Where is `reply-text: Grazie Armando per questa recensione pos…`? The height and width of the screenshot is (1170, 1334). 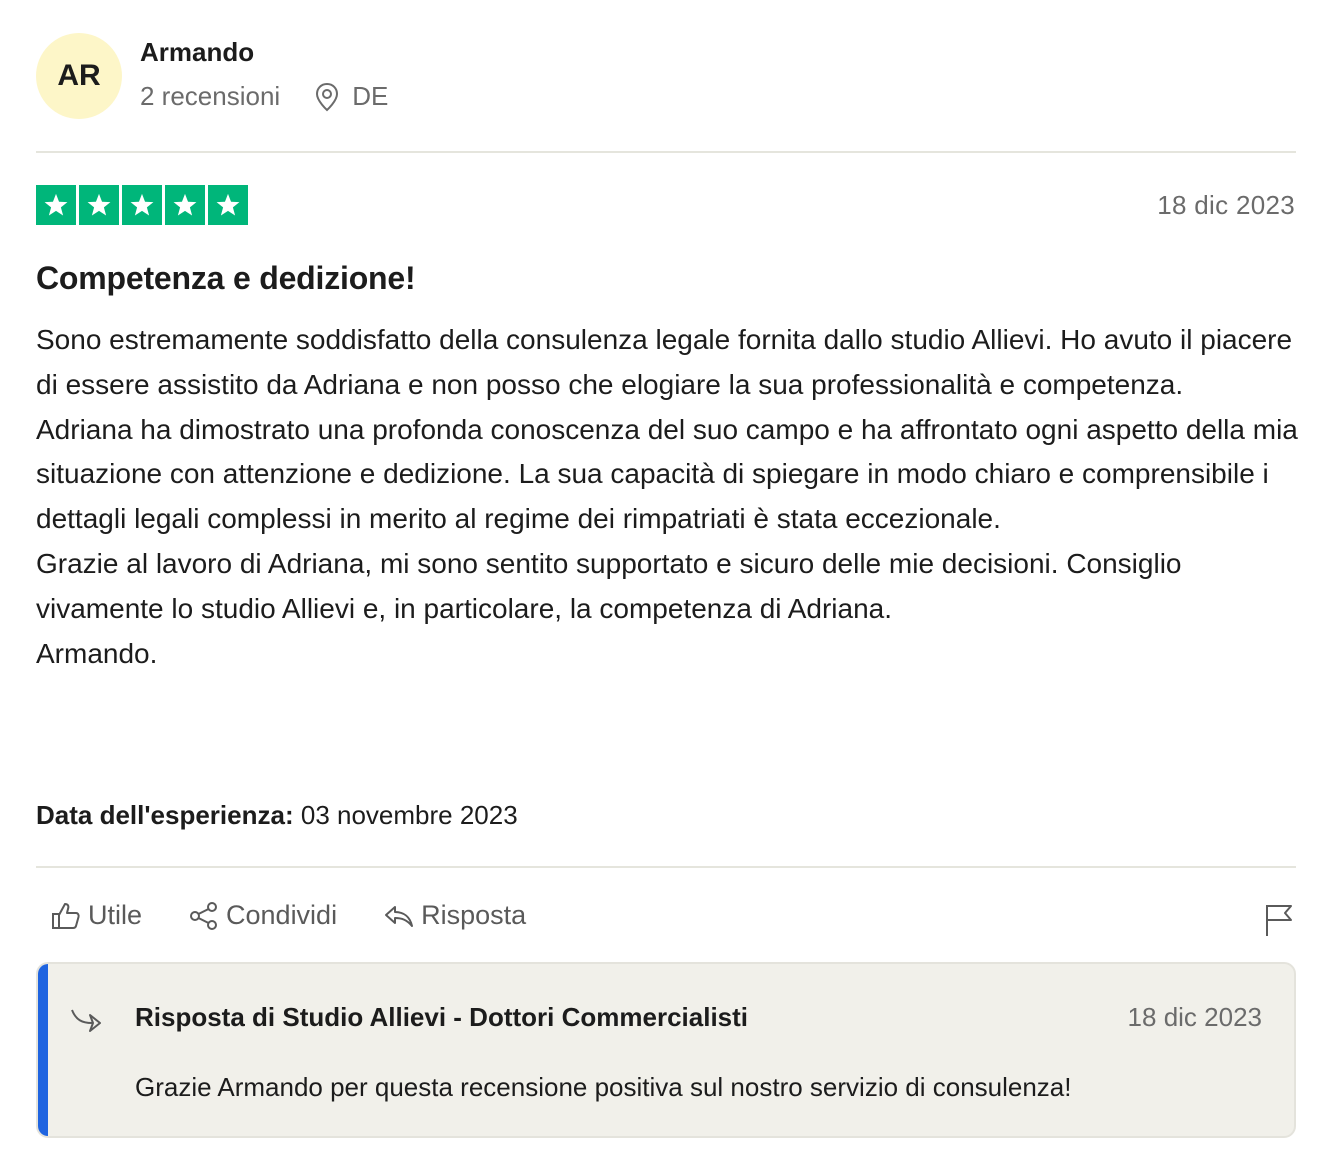
reply-text: Grazie Armando per questa recensione pos… is located at coordinates (603, 1087).